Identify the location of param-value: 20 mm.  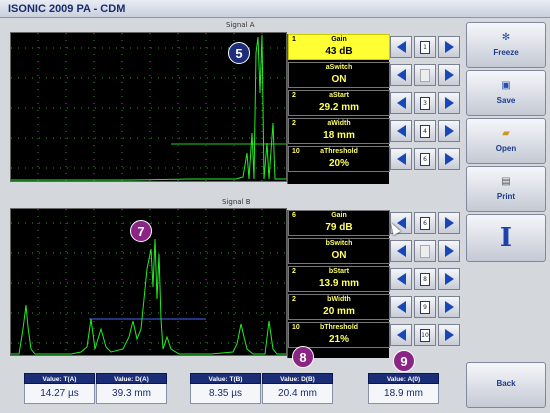
(339, 311).